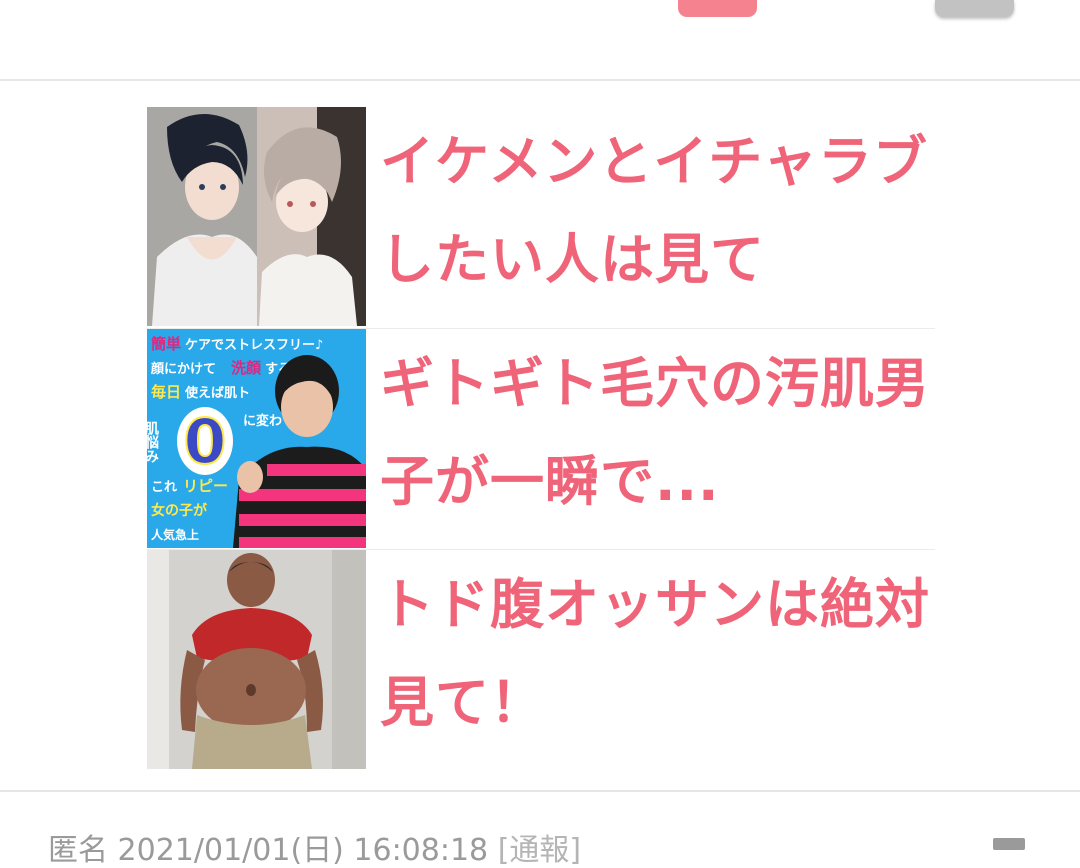 This screenshot has height=868, width=1080. What do you see at coordinates (262, 421) in the screenshot?
I see `thumb-text-mid: に変わ` at bounding box center [262, 421].